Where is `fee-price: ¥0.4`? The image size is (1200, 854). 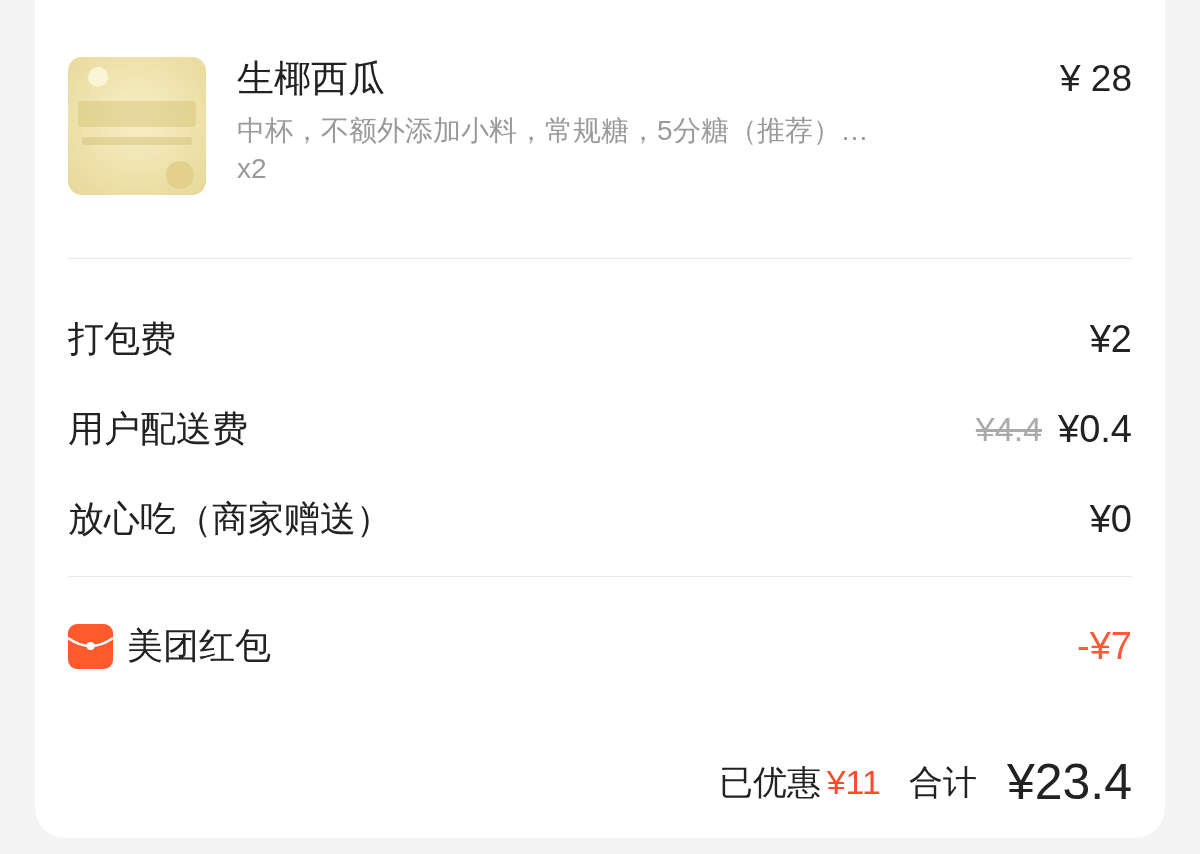 fee-price: ¥0.4 is located at coordinates (1095, 429).